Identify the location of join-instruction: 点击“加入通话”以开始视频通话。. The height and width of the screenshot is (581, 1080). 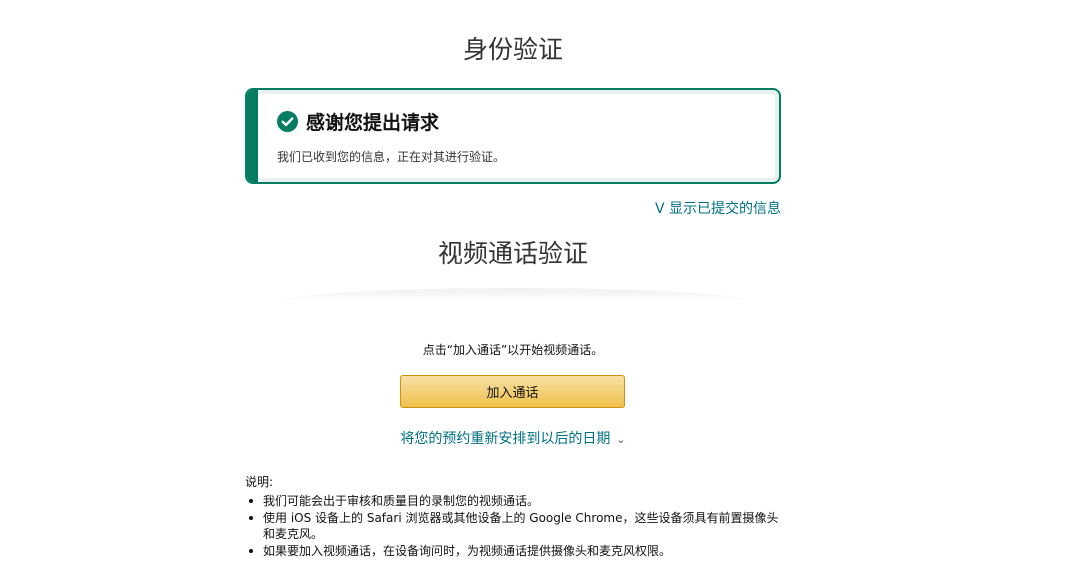
(513, 350).